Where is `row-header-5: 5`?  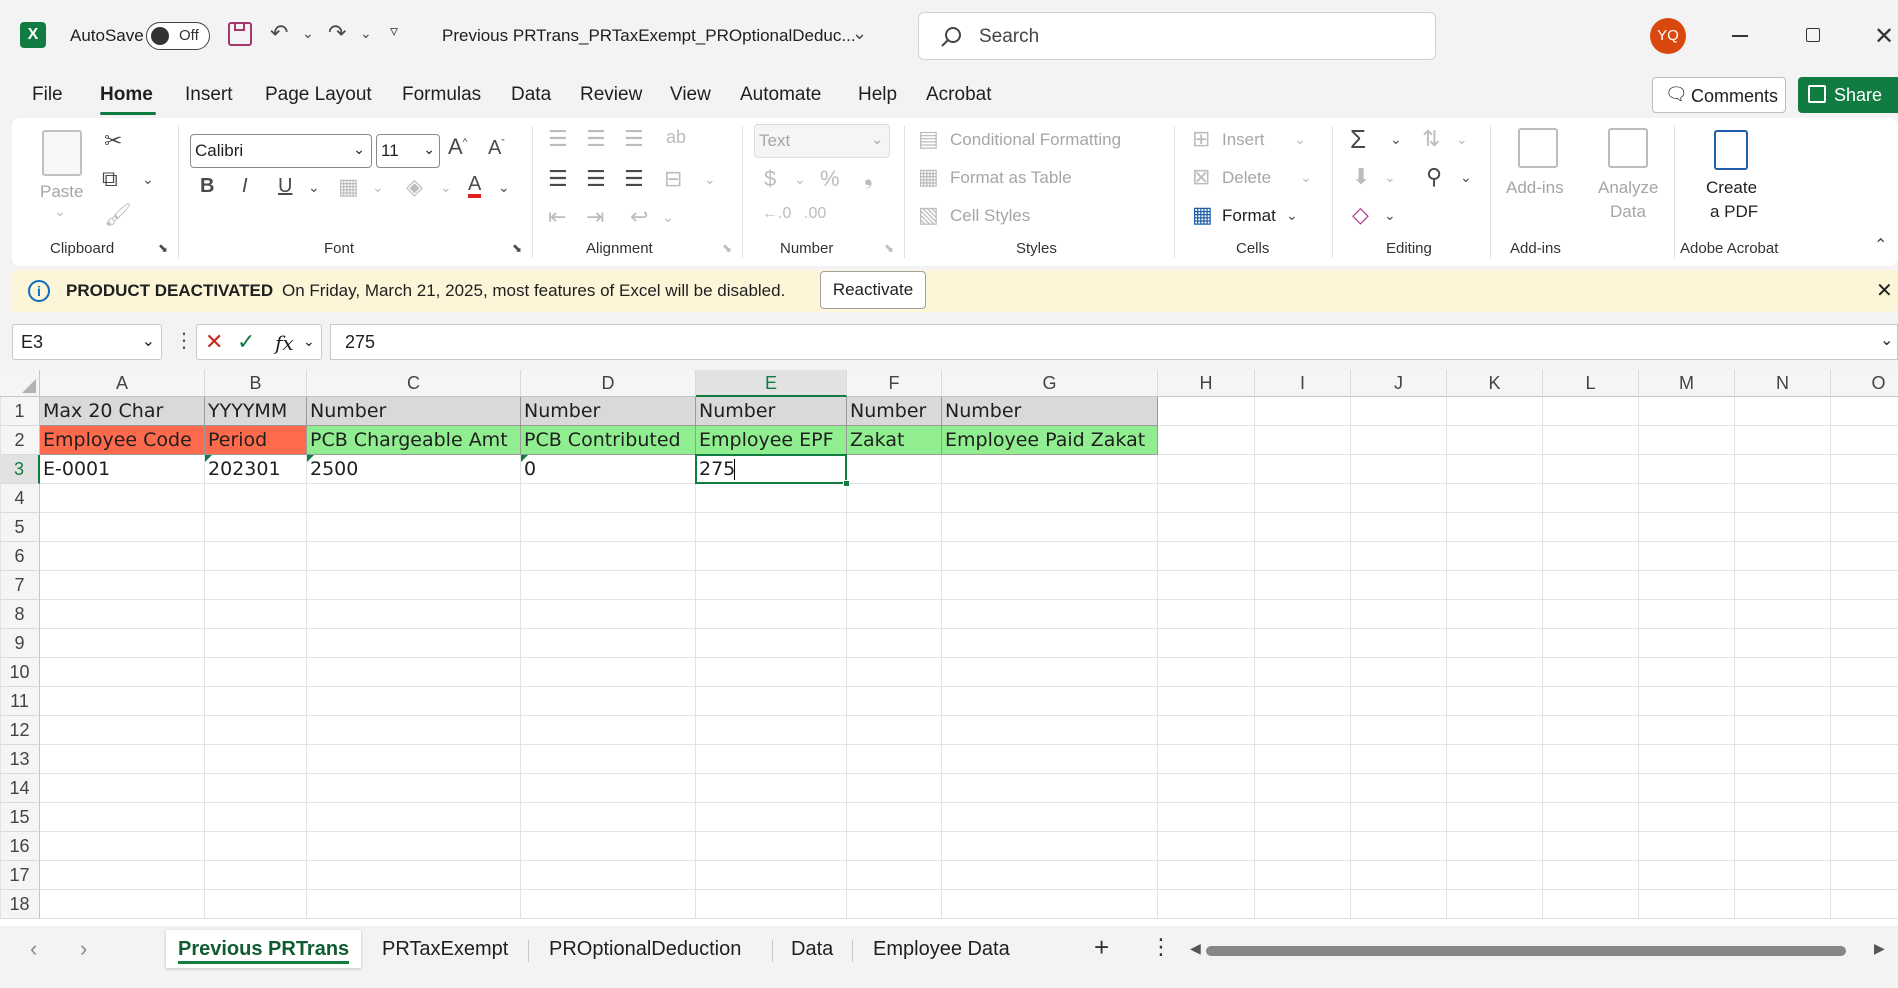 row-header-5: 5 is located at coordinates (20, 527).